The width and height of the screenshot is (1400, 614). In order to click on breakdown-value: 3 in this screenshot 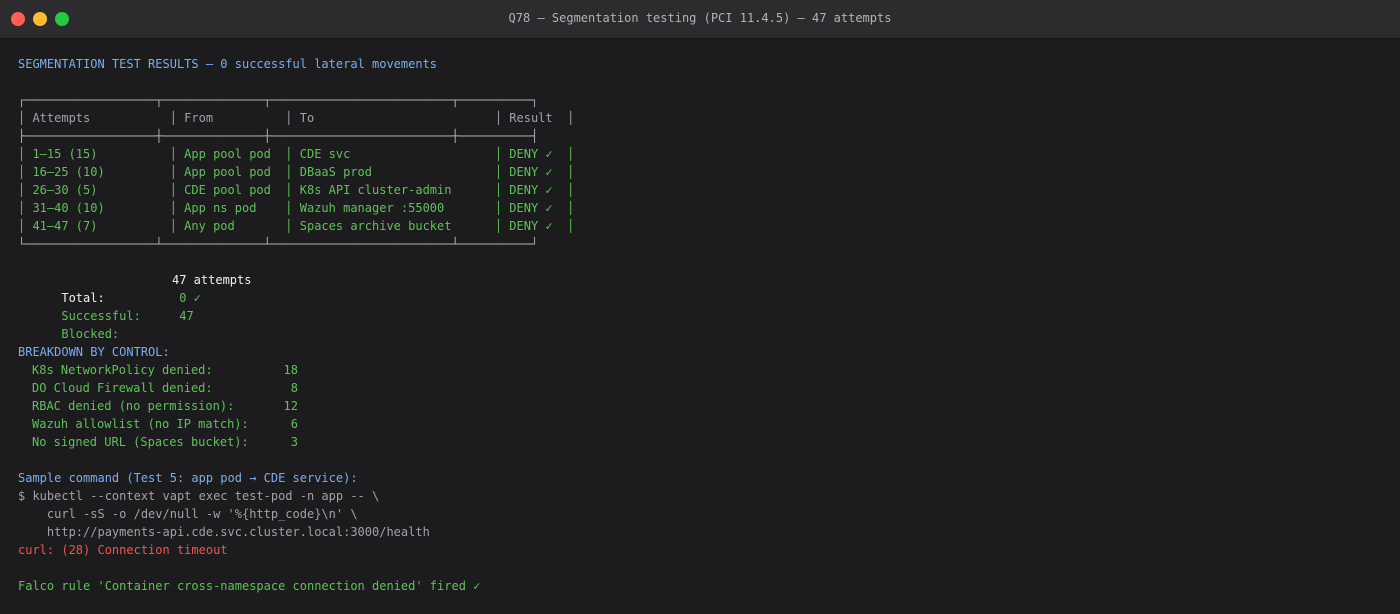, I will do `click(294, 442)`.